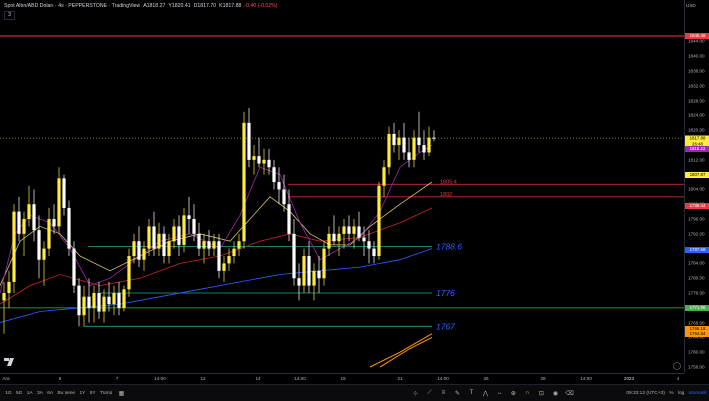 This screenshot has width=709, height=401. I want to click on tradingview-logo-mark, so click(6, 359).